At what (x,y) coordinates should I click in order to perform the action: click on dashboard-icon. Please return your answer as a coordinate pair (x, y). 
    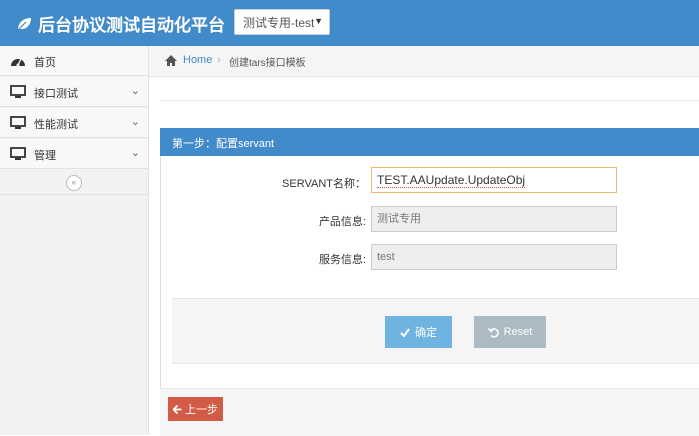
    Looking at the image, I should click on (18, 62).